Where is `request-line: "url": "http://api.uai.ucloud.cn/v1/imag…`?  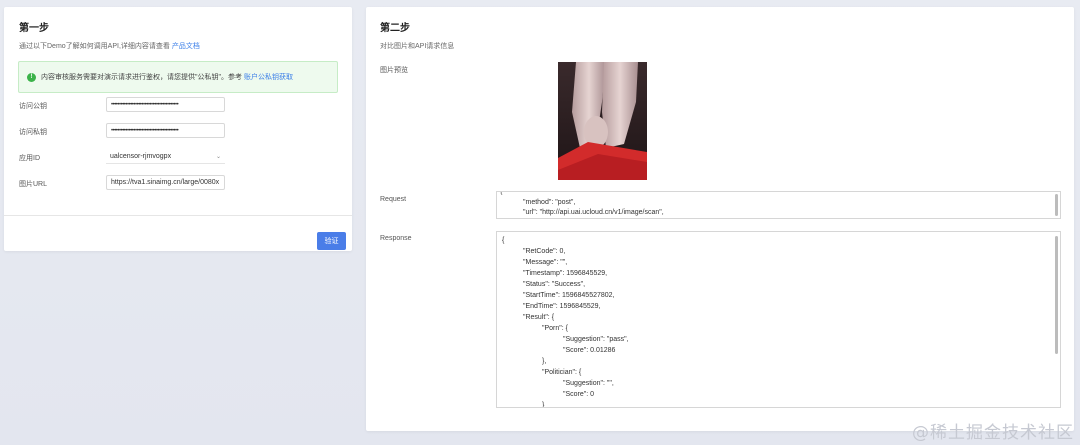
request-line: "url": "http://api.uai.ucloud.cn/v1/imag… is located at coordinates (593, 212).